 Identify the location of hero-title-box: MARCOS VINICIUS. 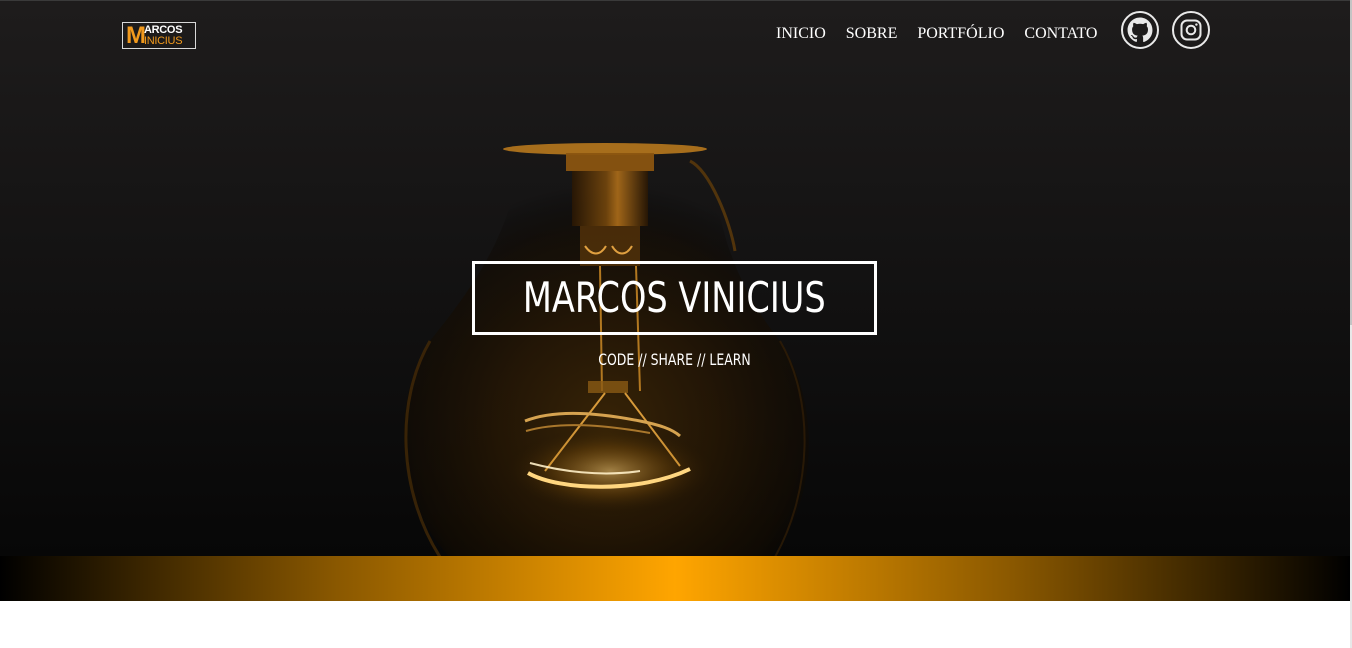
(674, 298).